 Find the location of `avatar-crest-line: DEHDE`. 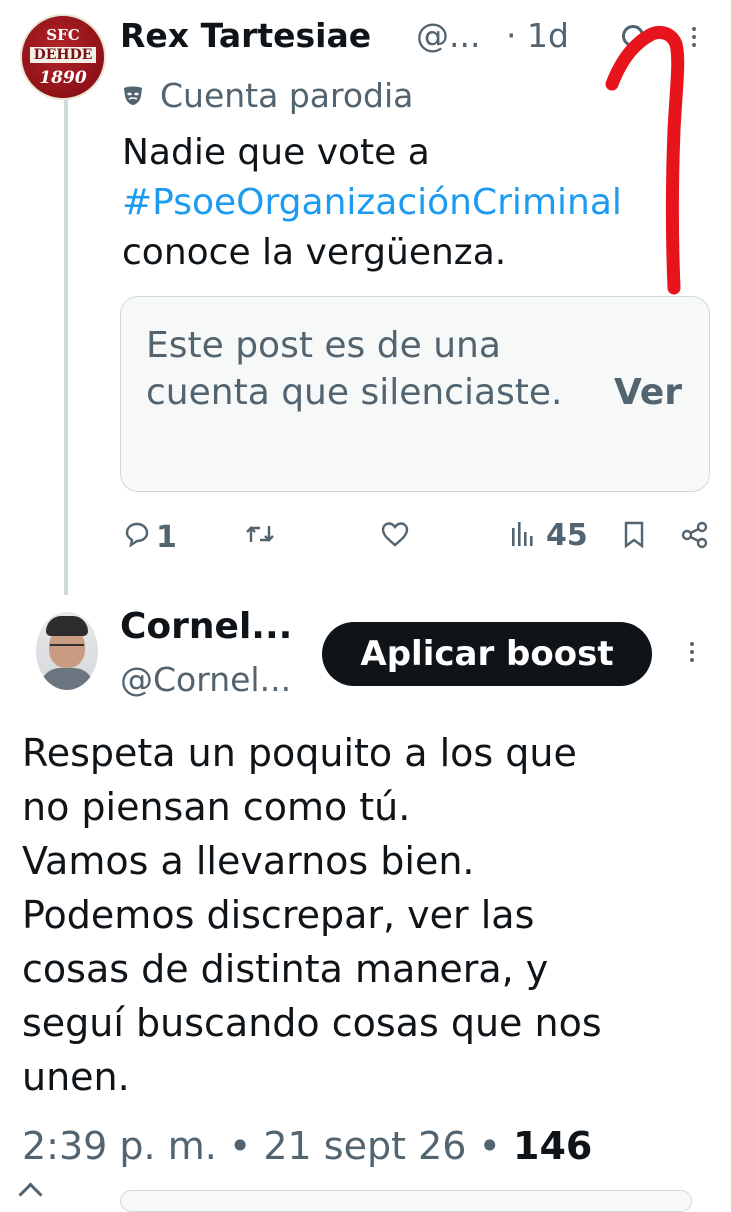

avatar-crest-line: DEHDE is located at coordinates (63, 55).